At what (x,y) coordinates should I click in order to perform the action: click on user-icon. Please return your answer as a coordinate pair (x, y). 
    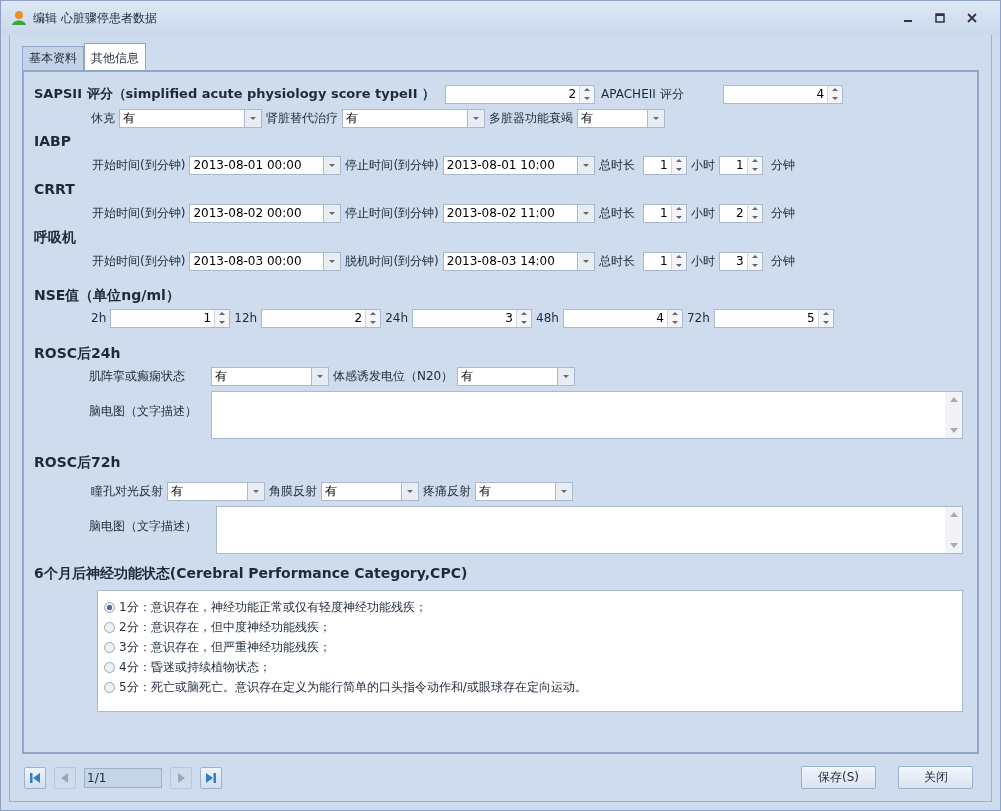
    Looking at the image, I should click on (19, 18).